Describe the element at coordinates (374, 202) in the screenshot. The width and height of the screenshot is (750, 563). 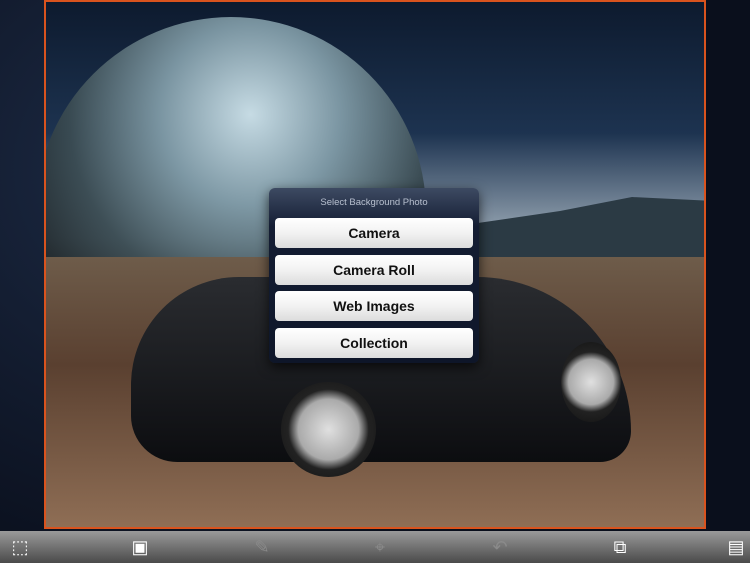
I see `popover-title: Select Background Photo` at that location.